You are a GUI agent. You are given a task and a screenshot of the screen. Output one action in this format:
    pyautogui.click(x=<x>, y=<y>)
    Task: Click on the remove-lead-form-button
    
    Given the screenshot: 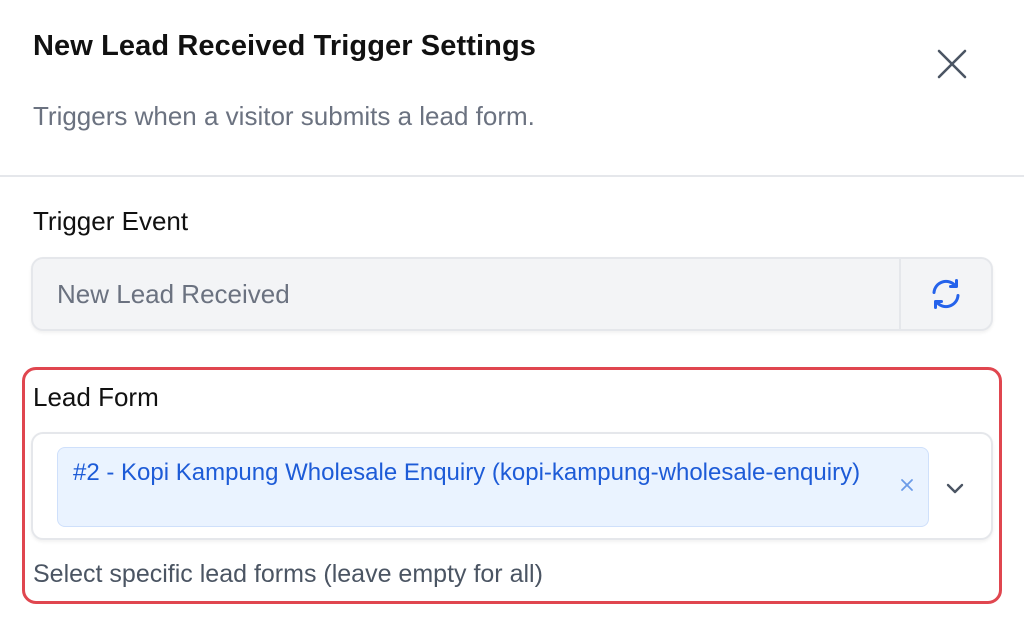 What is the action you would take?
    pyautogui.click(x=907, y=485)
    